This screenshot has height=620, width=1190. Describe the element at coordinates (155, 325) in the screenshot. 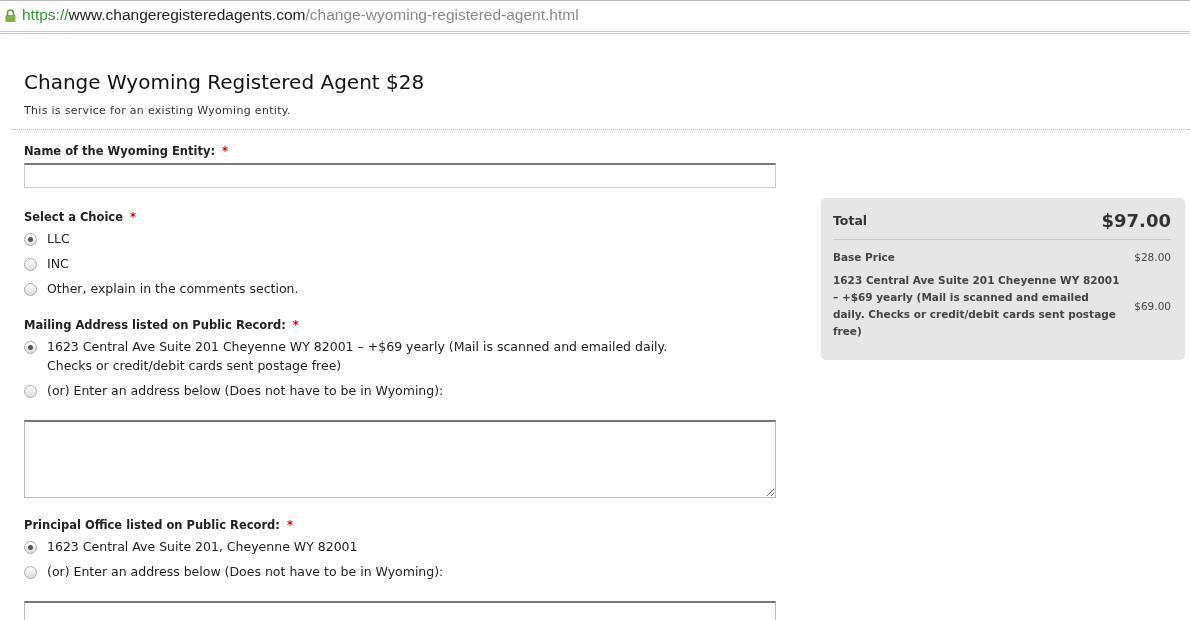

I see `field-label: Mailing Address listed on Public Record:` at that location.